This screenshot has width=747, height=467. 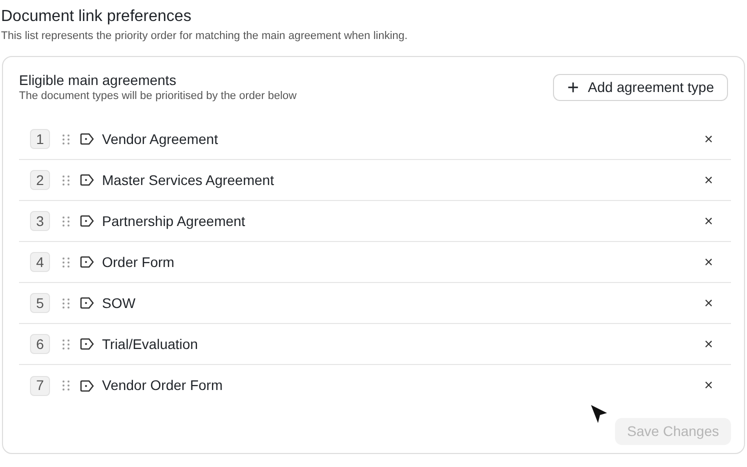 I want to click on page-description: This list represents the priority order for matching the main agreement when linking., so click(x=205, y=36).